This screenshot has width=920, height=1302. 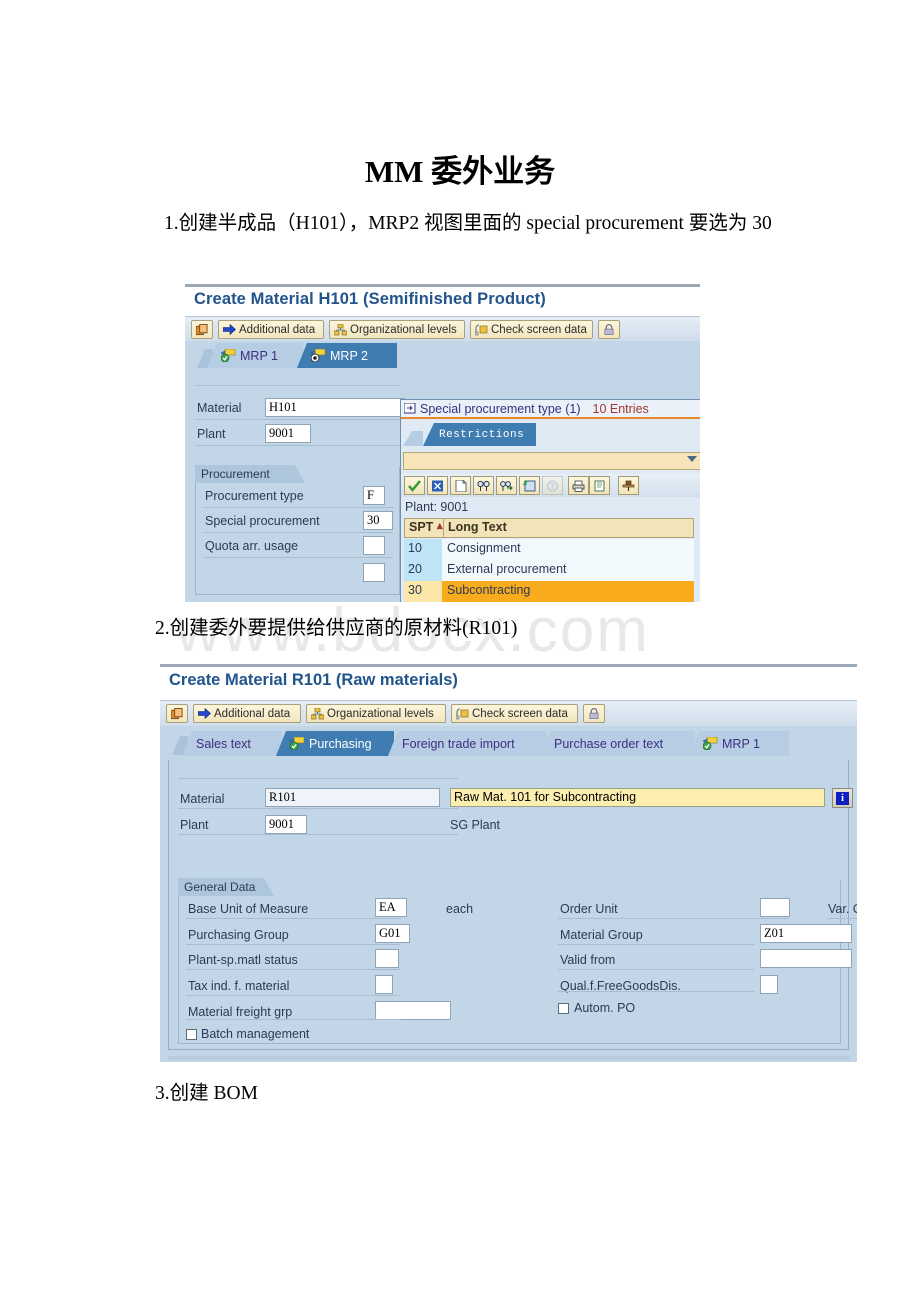 I want to click on valid-from-input, so click(x=806, y=958).